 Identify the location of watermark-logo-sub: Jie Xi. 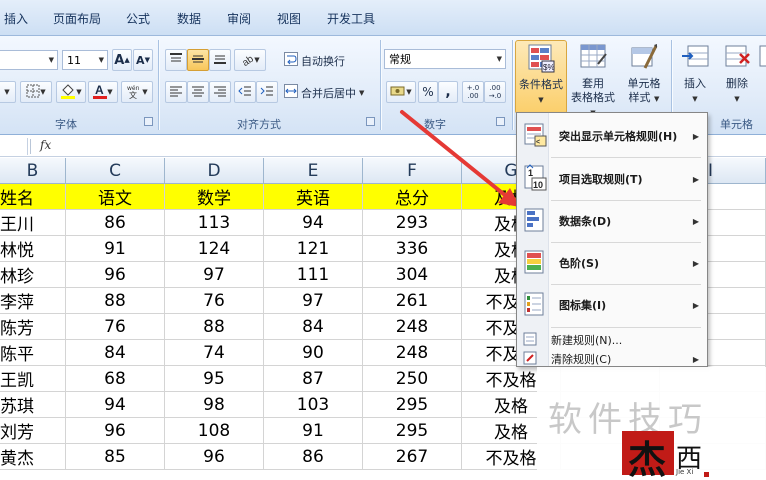
(685, 472).